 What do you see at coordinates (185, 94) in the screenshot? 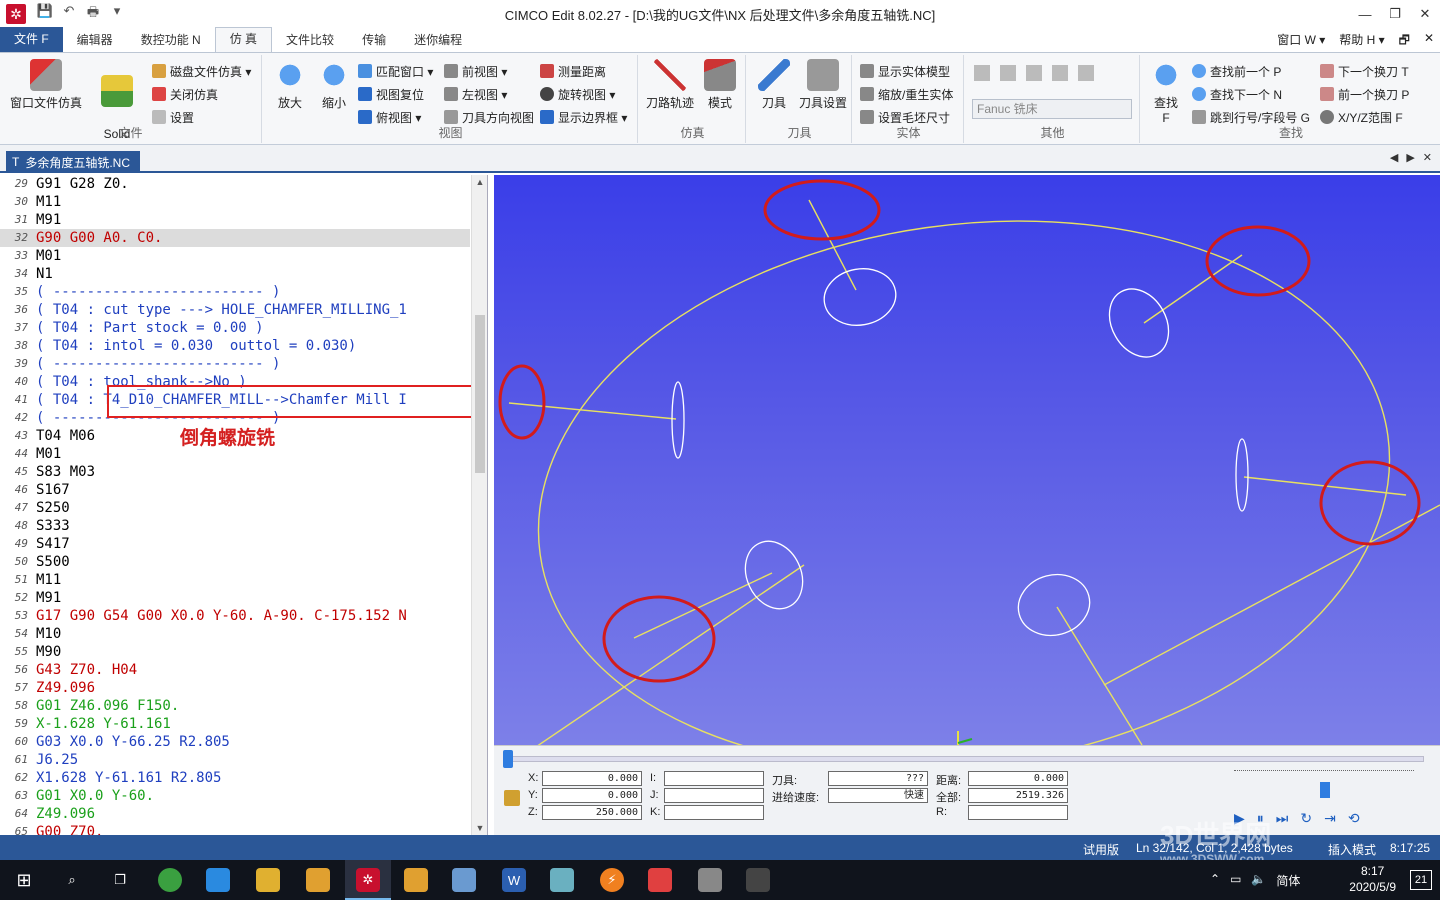
I see `close-sim-button: 关闭仿真` at bounding box center [185, 94].